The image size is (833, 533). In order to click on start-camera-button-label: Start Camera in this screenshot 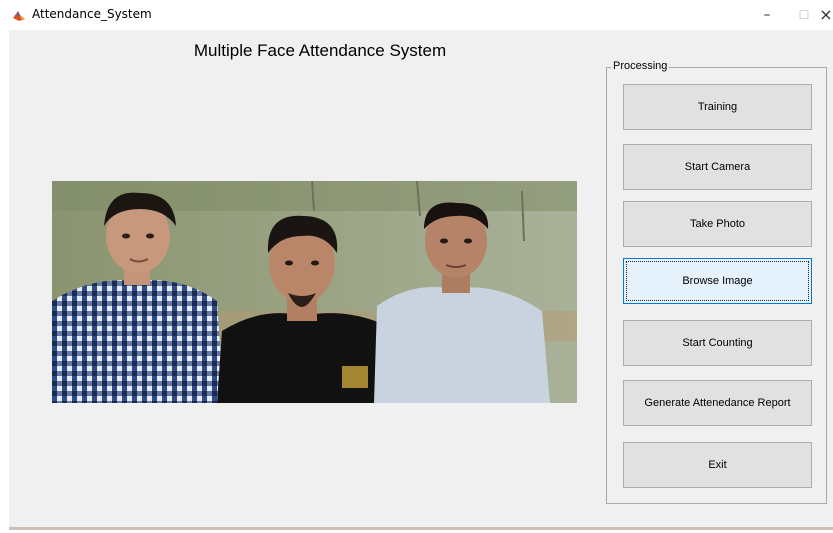, I will do `click(717, 167)`.